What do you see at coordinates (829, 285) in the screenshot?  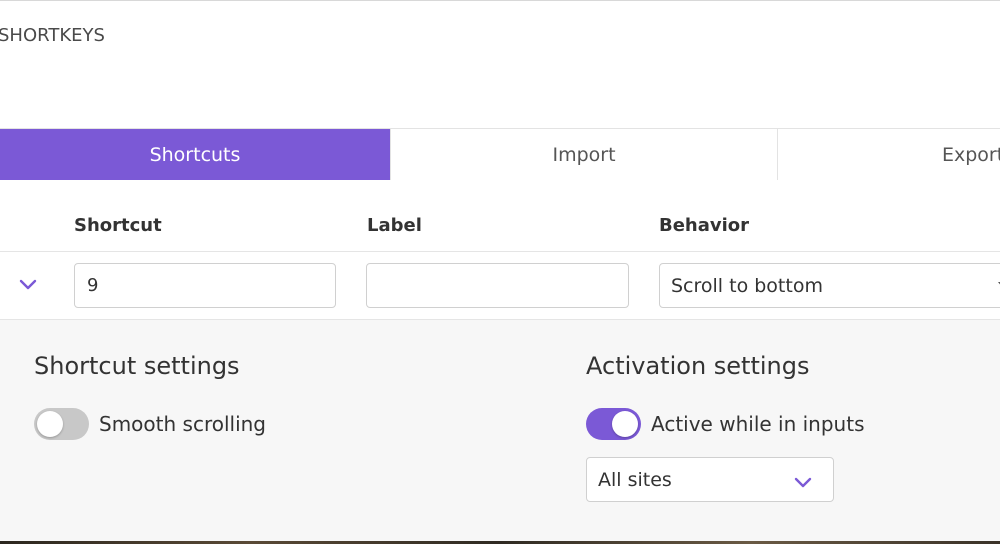 I see `behavior-select: Scroll to bottom` at bounding box center [829, 285].